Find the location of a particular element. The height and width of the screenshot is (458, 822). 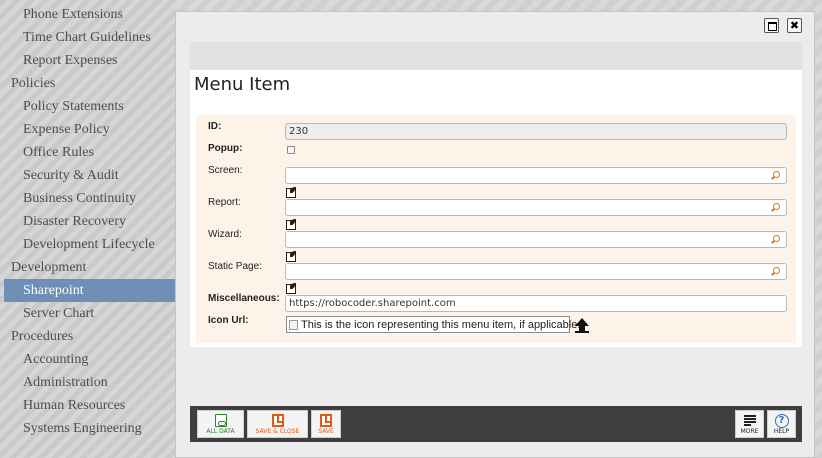

close-button: ✖ is located at coordinates (794, 25).